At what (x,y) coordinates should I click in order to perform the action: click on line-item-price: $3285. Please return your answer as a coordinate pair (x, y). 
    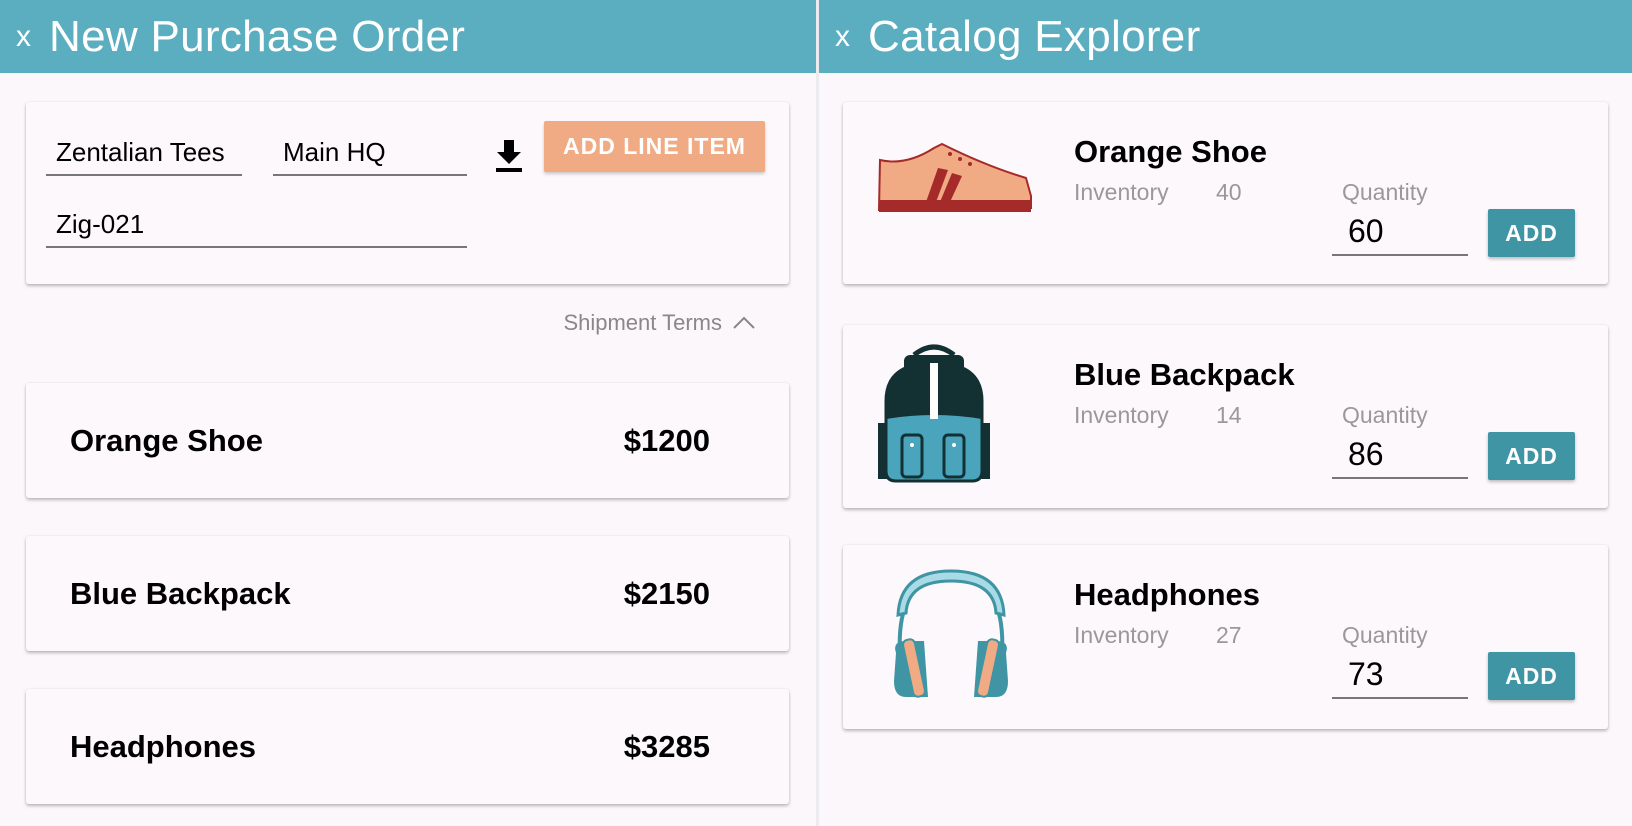
    Looking at the image, I should click on (666, 746).